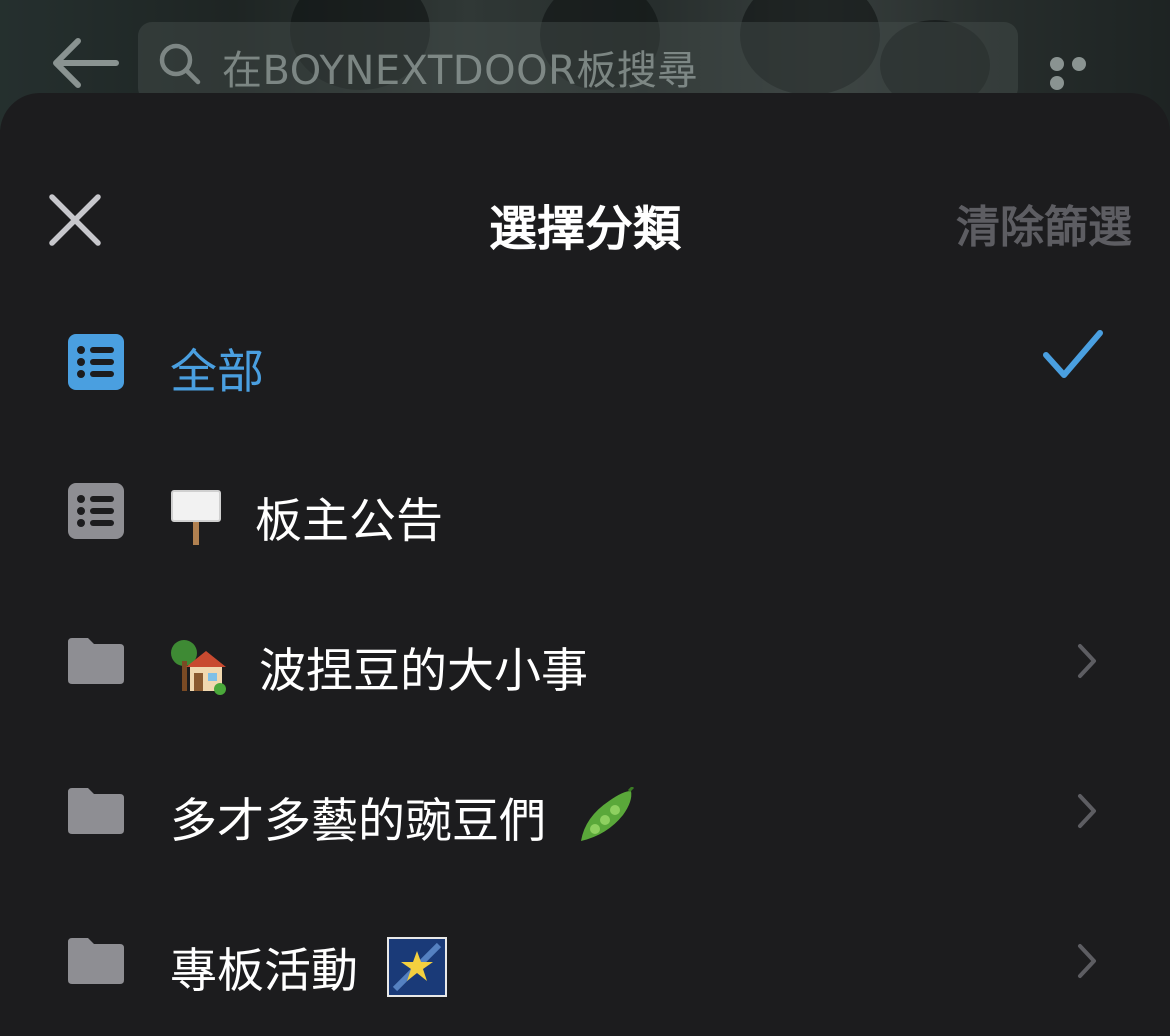 The height and width of the screenshot is (1036, 1170). Describe the element at coordinates (306, 516) in the screenshot. I see `category-label: 板主公告` at that location.